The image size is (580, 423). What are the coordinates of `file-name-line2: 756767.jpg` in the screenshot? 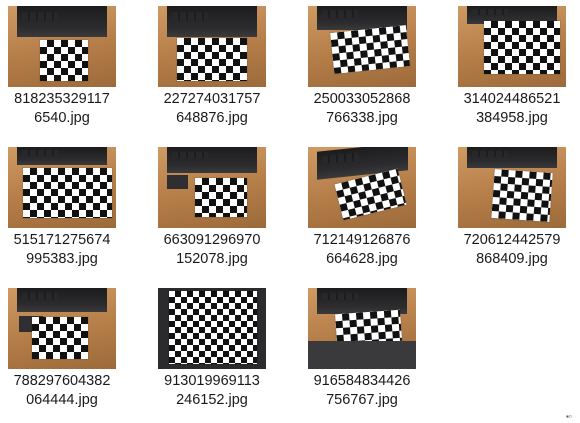 It's located at (362, 400).